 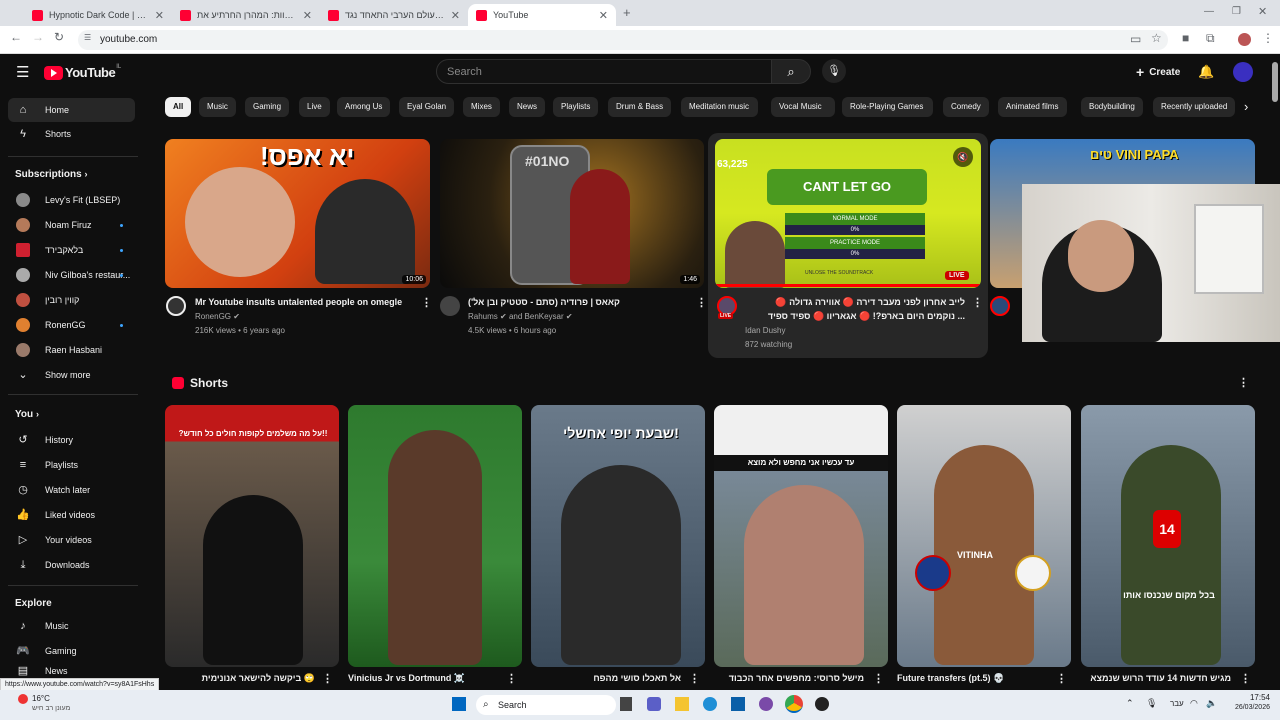 I want to click on clock-time: 17:54, so click(x=1247, y=697).